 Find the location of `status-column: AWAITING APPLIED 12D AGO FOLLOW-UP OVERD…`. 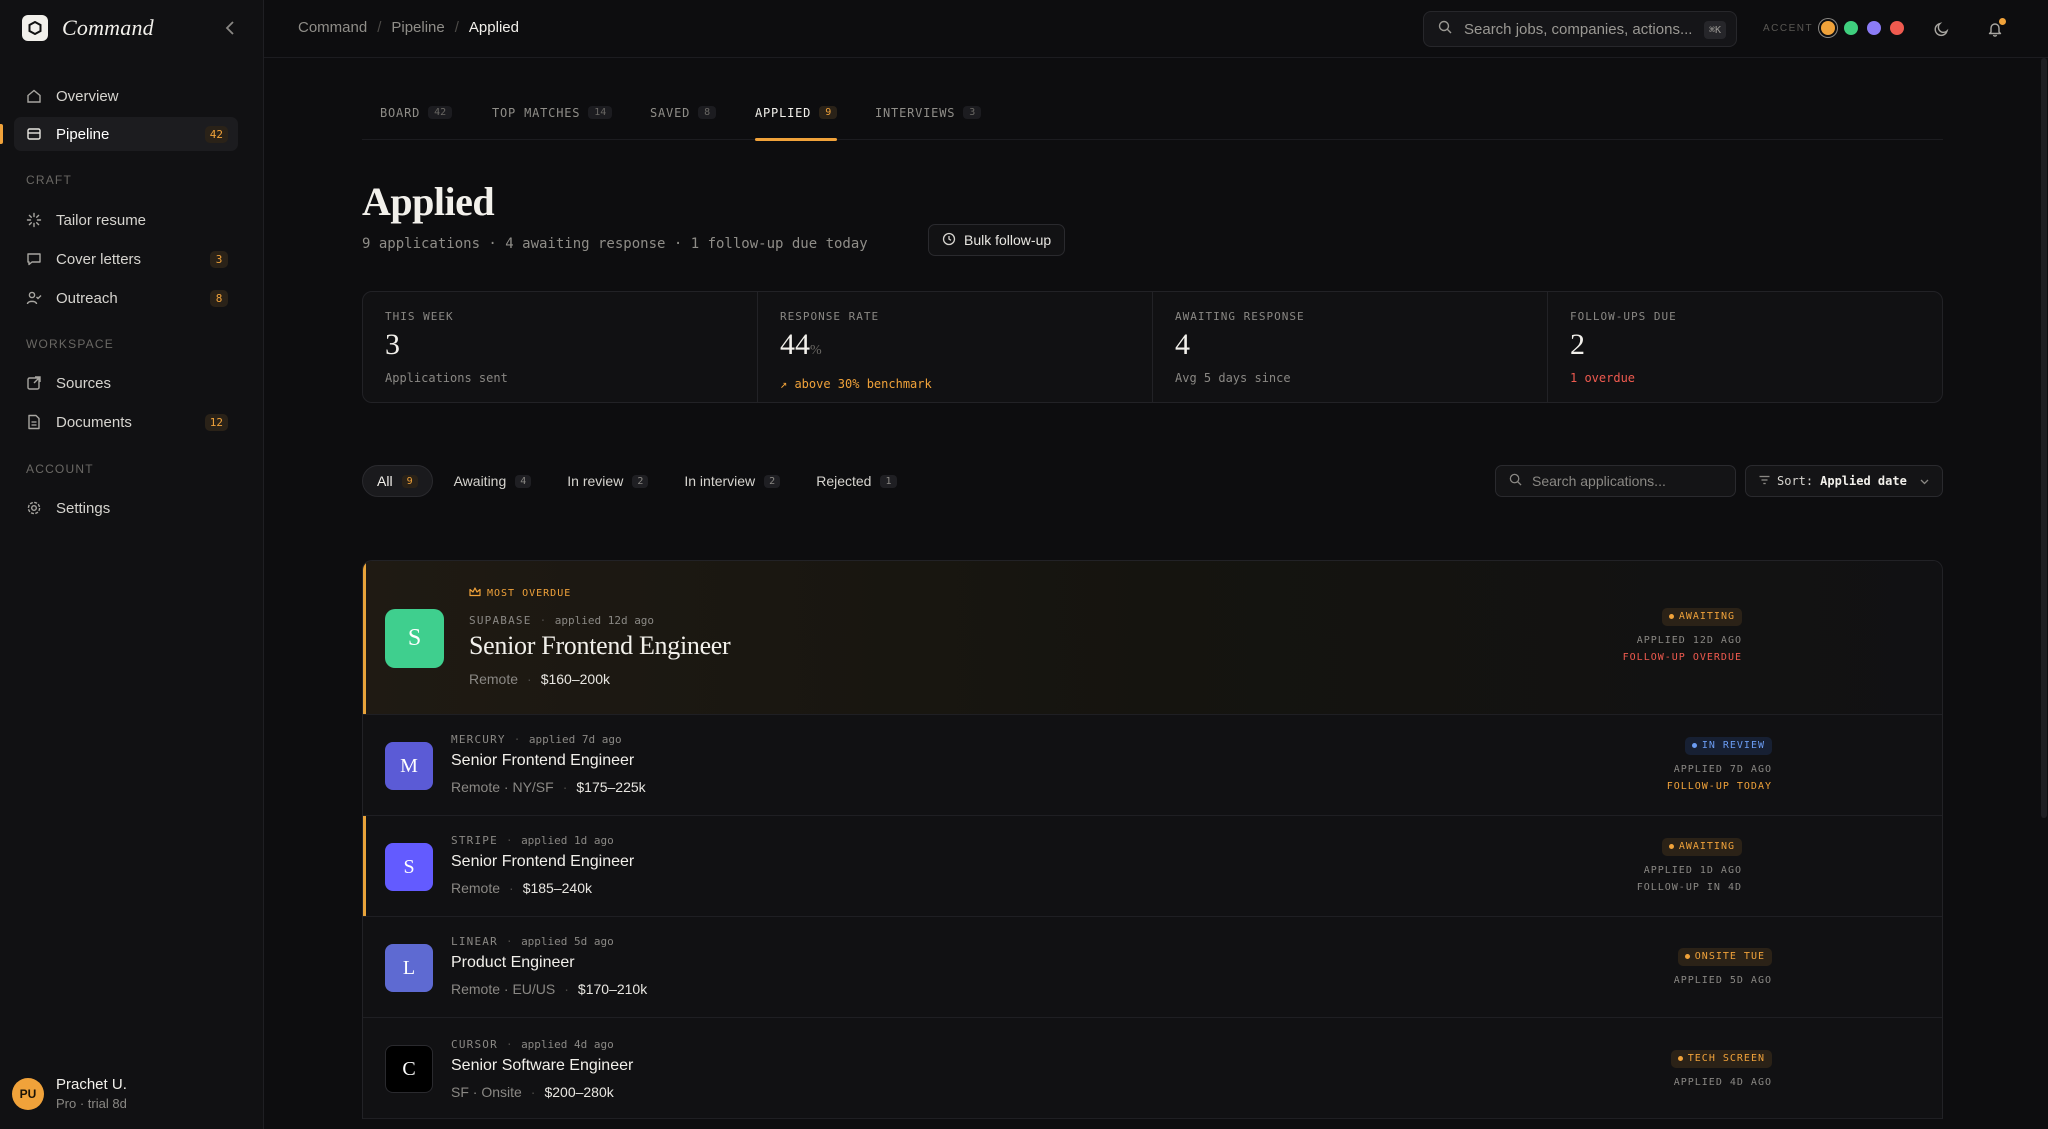

status-column: AWAITING APPLIED 12D AGO FOLLOW-UP OVERD… is located at coordinates (1682, 634).